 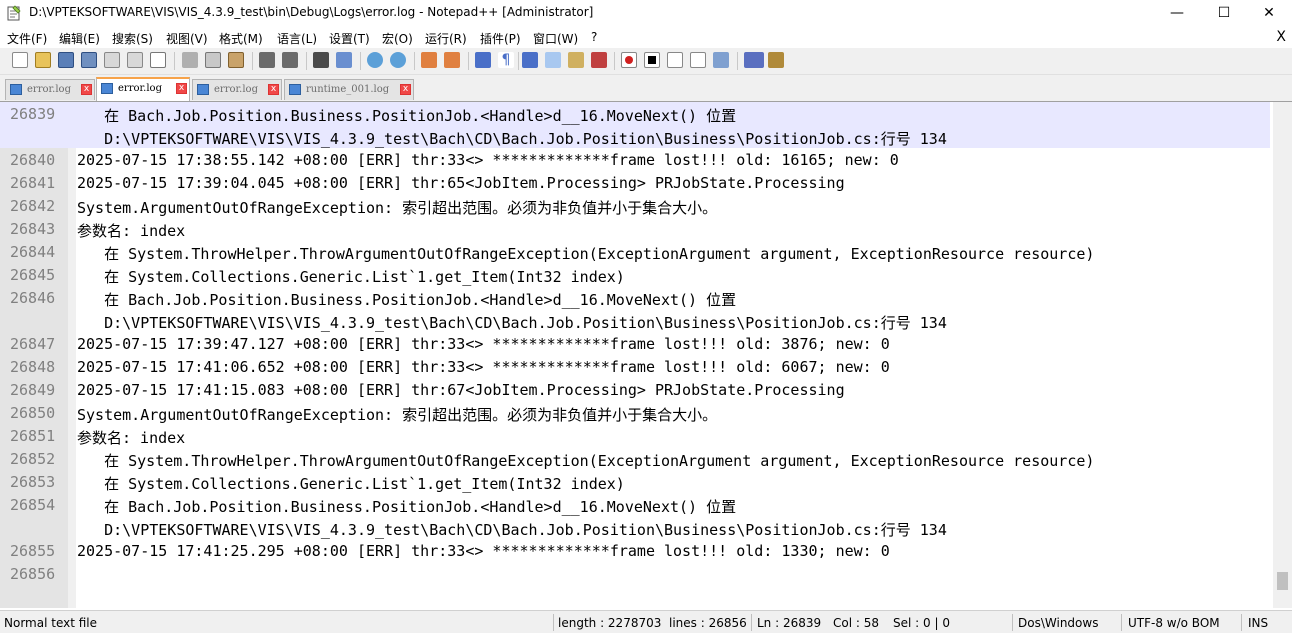 What do you see at coordinates (187, 38) in the screenshot?
I see `menu-view: 视图(V)` at bounding box center [187, 38].